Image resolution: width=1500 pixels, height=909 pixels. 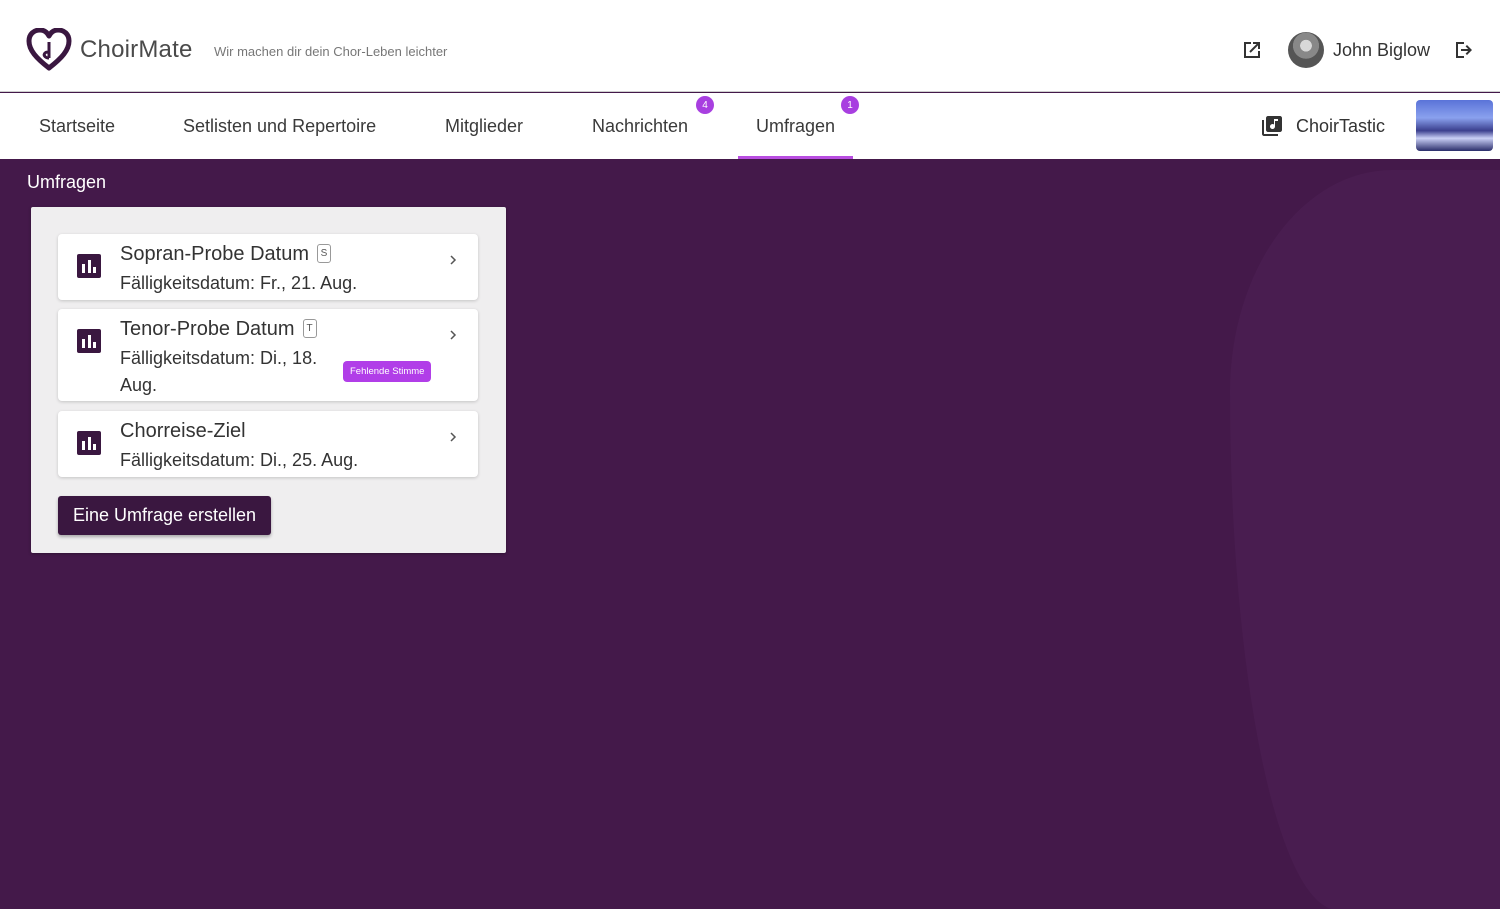 I want to click on tab-label: Nachrichten, so click(x=640, y=125).